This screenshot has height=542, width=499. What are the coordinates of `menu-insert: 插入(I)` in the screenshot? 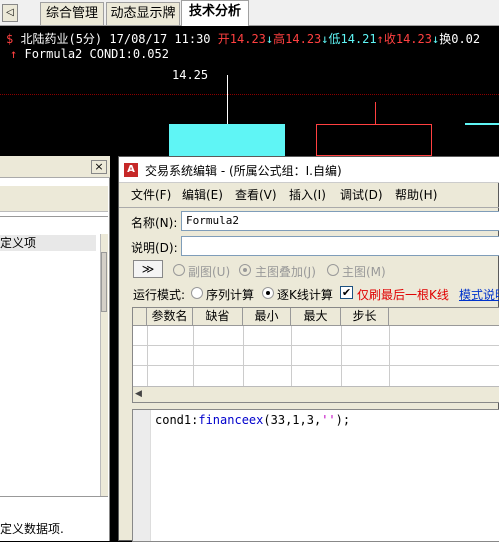 It's located at (307, 195).